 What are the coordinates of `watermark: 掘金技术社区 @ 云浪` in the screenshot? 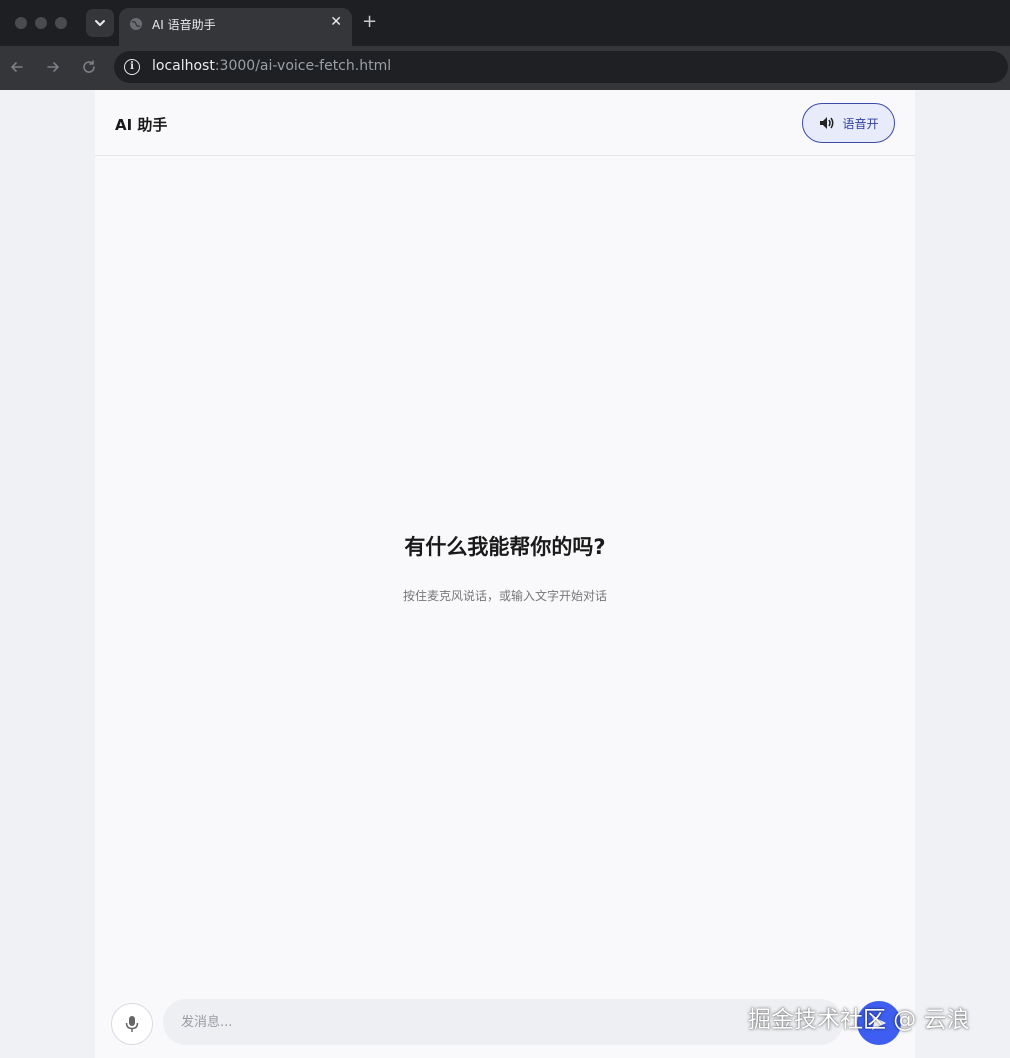 It's located at (859, 1020).